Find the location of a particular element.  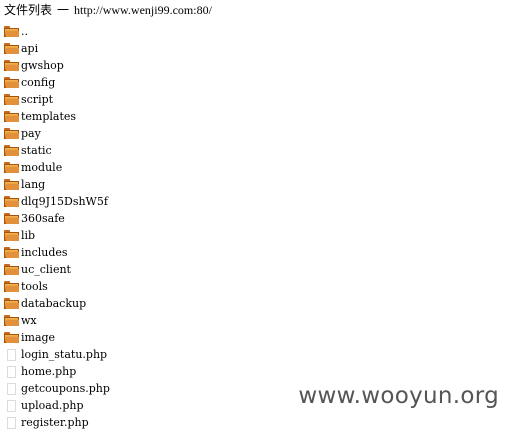

folder-row: config is located at coordinates (57, 82).